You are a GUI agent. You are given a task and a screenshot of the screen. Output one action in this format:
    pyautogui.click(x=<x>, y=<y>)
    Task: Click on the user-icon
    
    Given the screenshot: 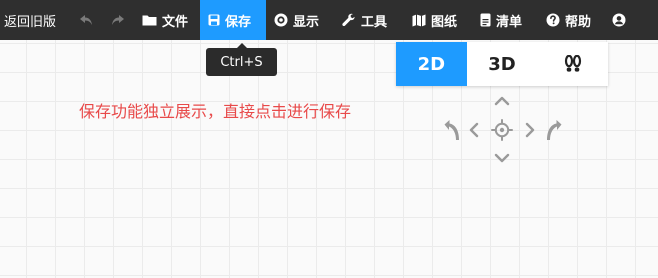 What is the action you would take?
    pyautogui.click(x=619, y=20)
    